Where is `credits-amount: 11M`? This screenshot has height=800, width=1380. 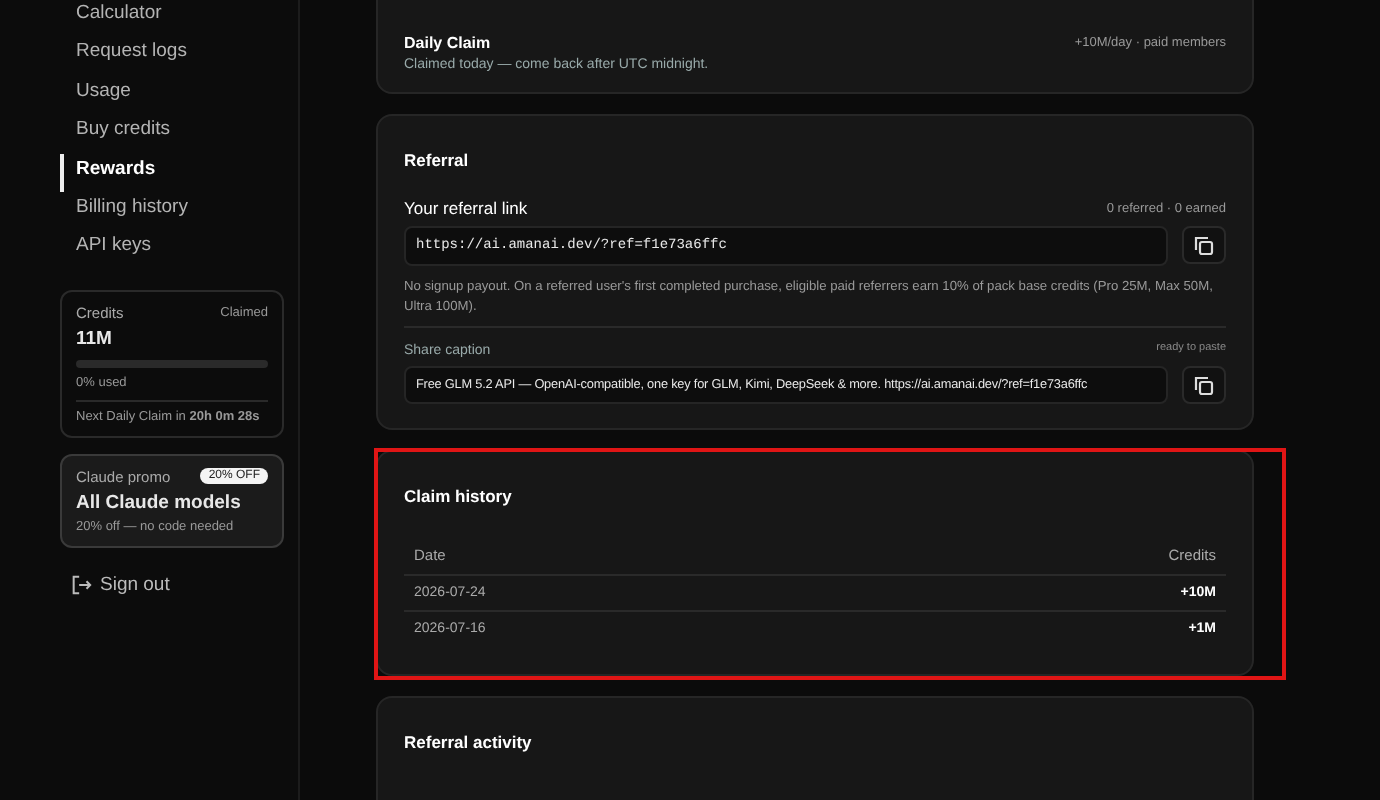
credits-amount: 11M is located at coordinates (95, 338).